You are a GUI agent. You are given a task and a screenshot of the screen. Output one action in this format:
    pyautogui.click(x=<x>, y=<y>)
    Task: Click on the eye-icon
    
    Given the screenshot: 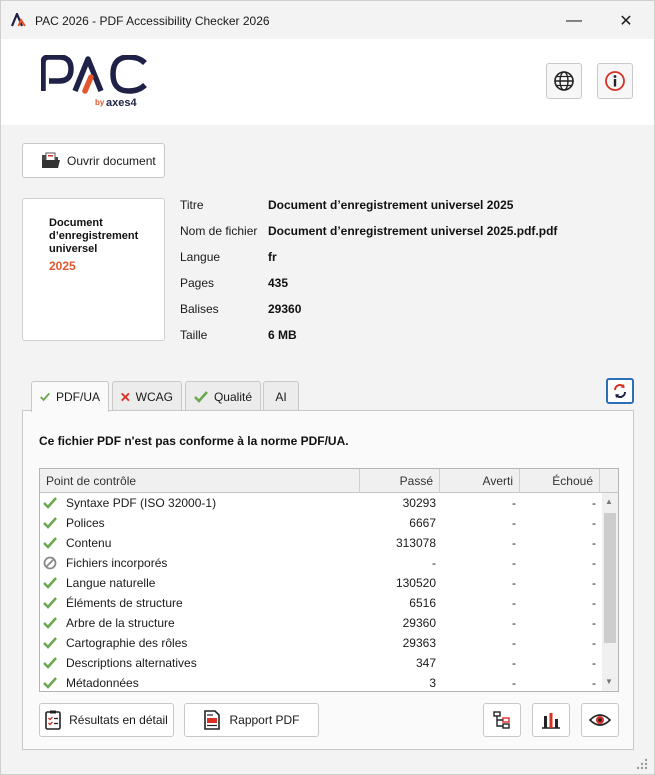 What is the action you would take?
    pyautogui.click(x=600, y=720)
    